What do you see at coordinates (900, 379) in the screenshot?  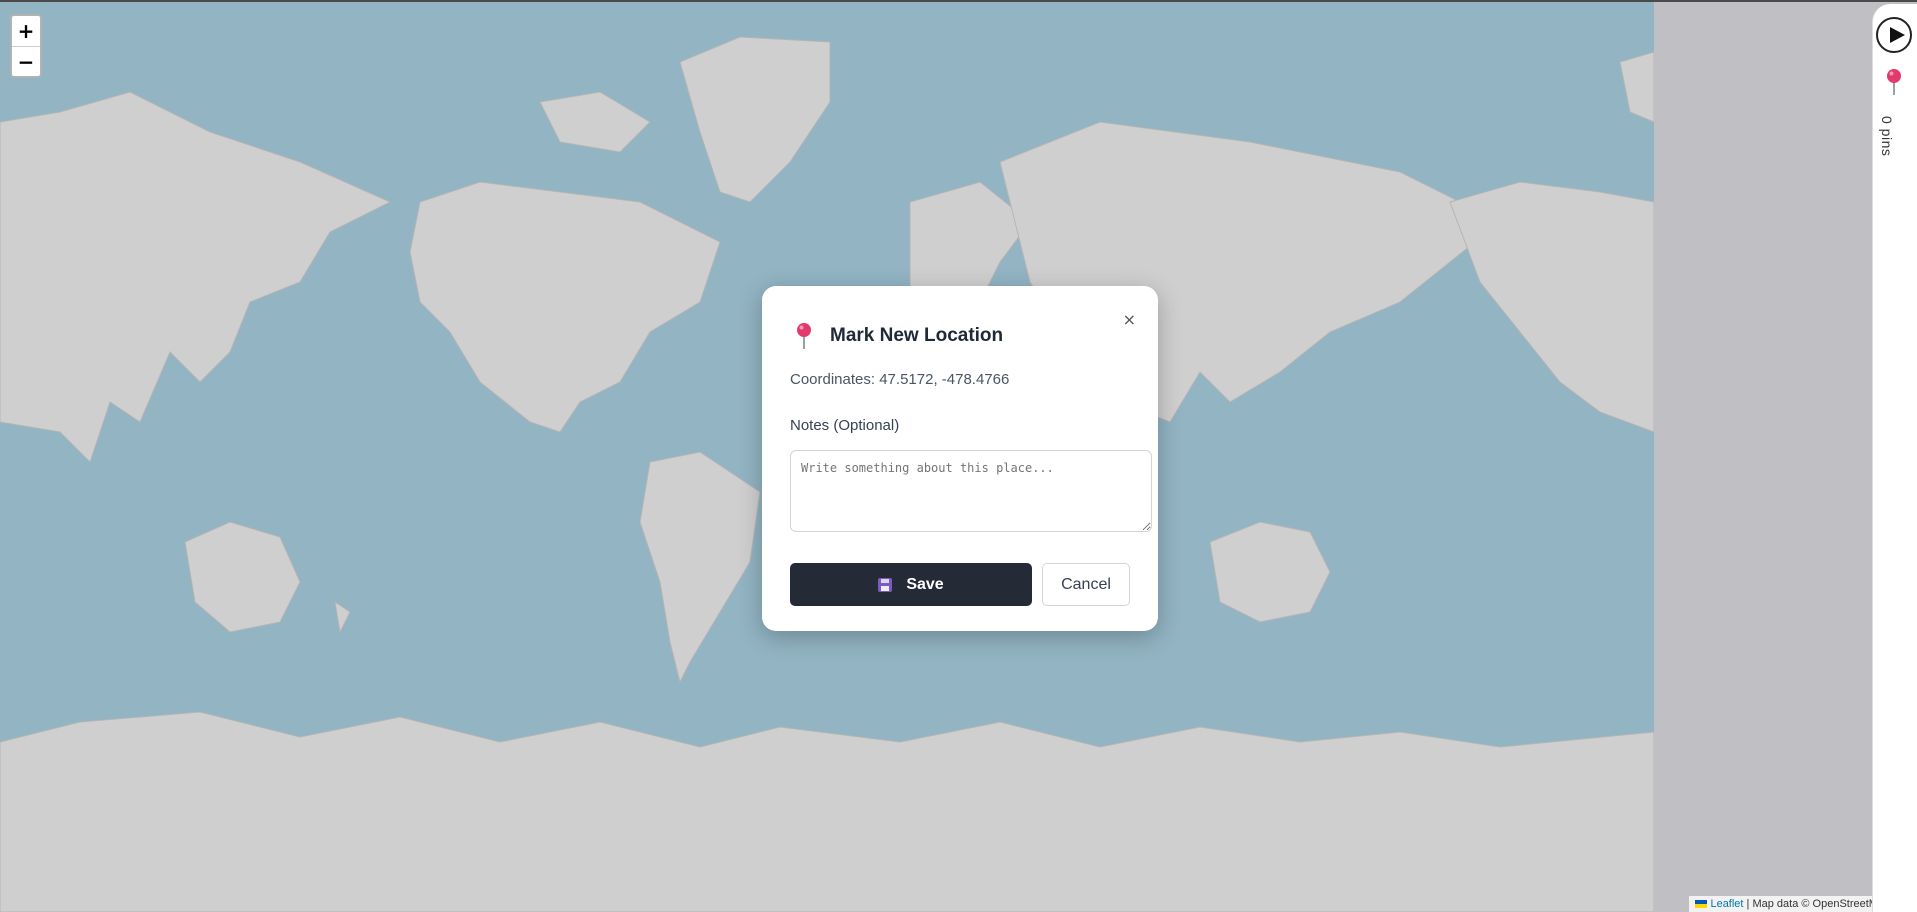 I see `coordinates-text: Coordinates: 47.5172, -478.4766` at bounding box center [900, 379].